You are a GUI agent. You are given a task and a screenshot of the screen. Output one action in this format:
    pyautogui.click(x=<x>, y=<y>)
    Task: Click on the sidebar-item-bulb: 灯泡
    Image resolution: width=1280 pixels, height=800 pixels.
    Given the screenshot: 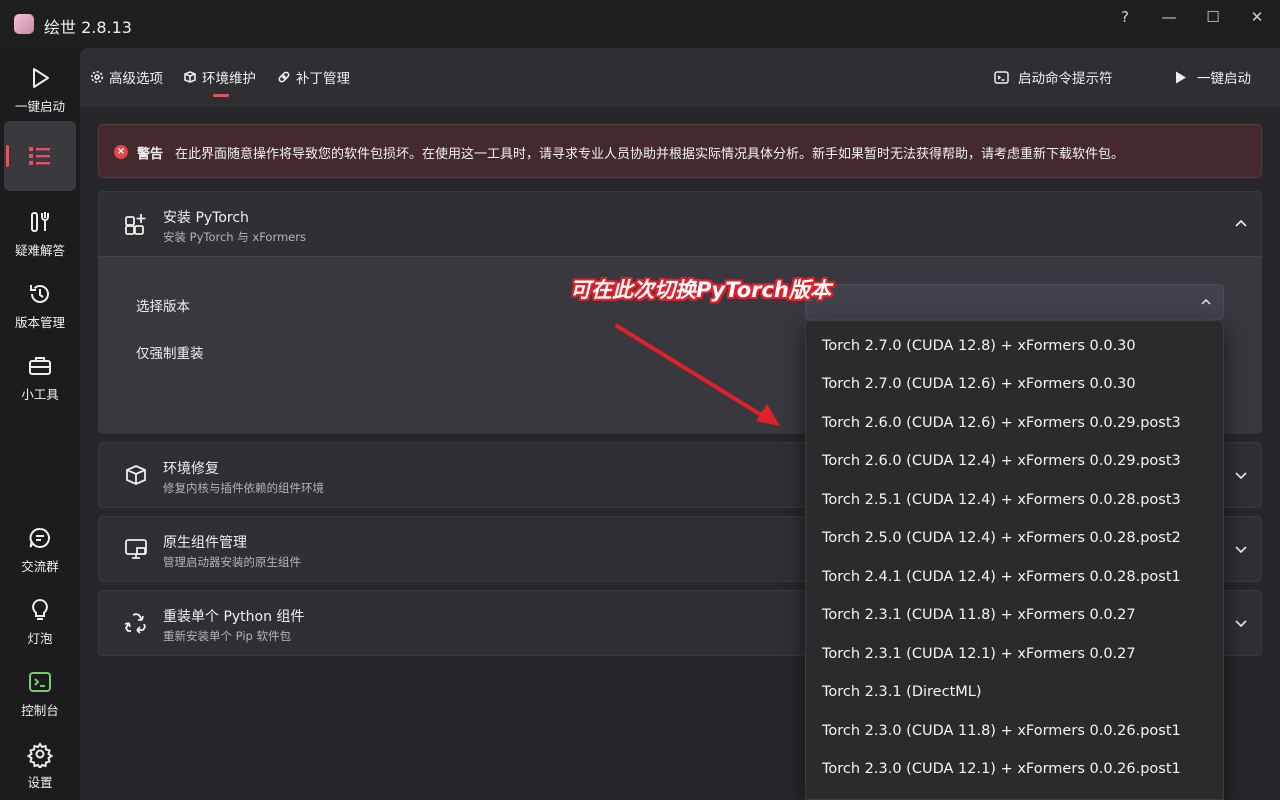 What is the action you would take?
    pyautogui.click(x=40, y=623)
    